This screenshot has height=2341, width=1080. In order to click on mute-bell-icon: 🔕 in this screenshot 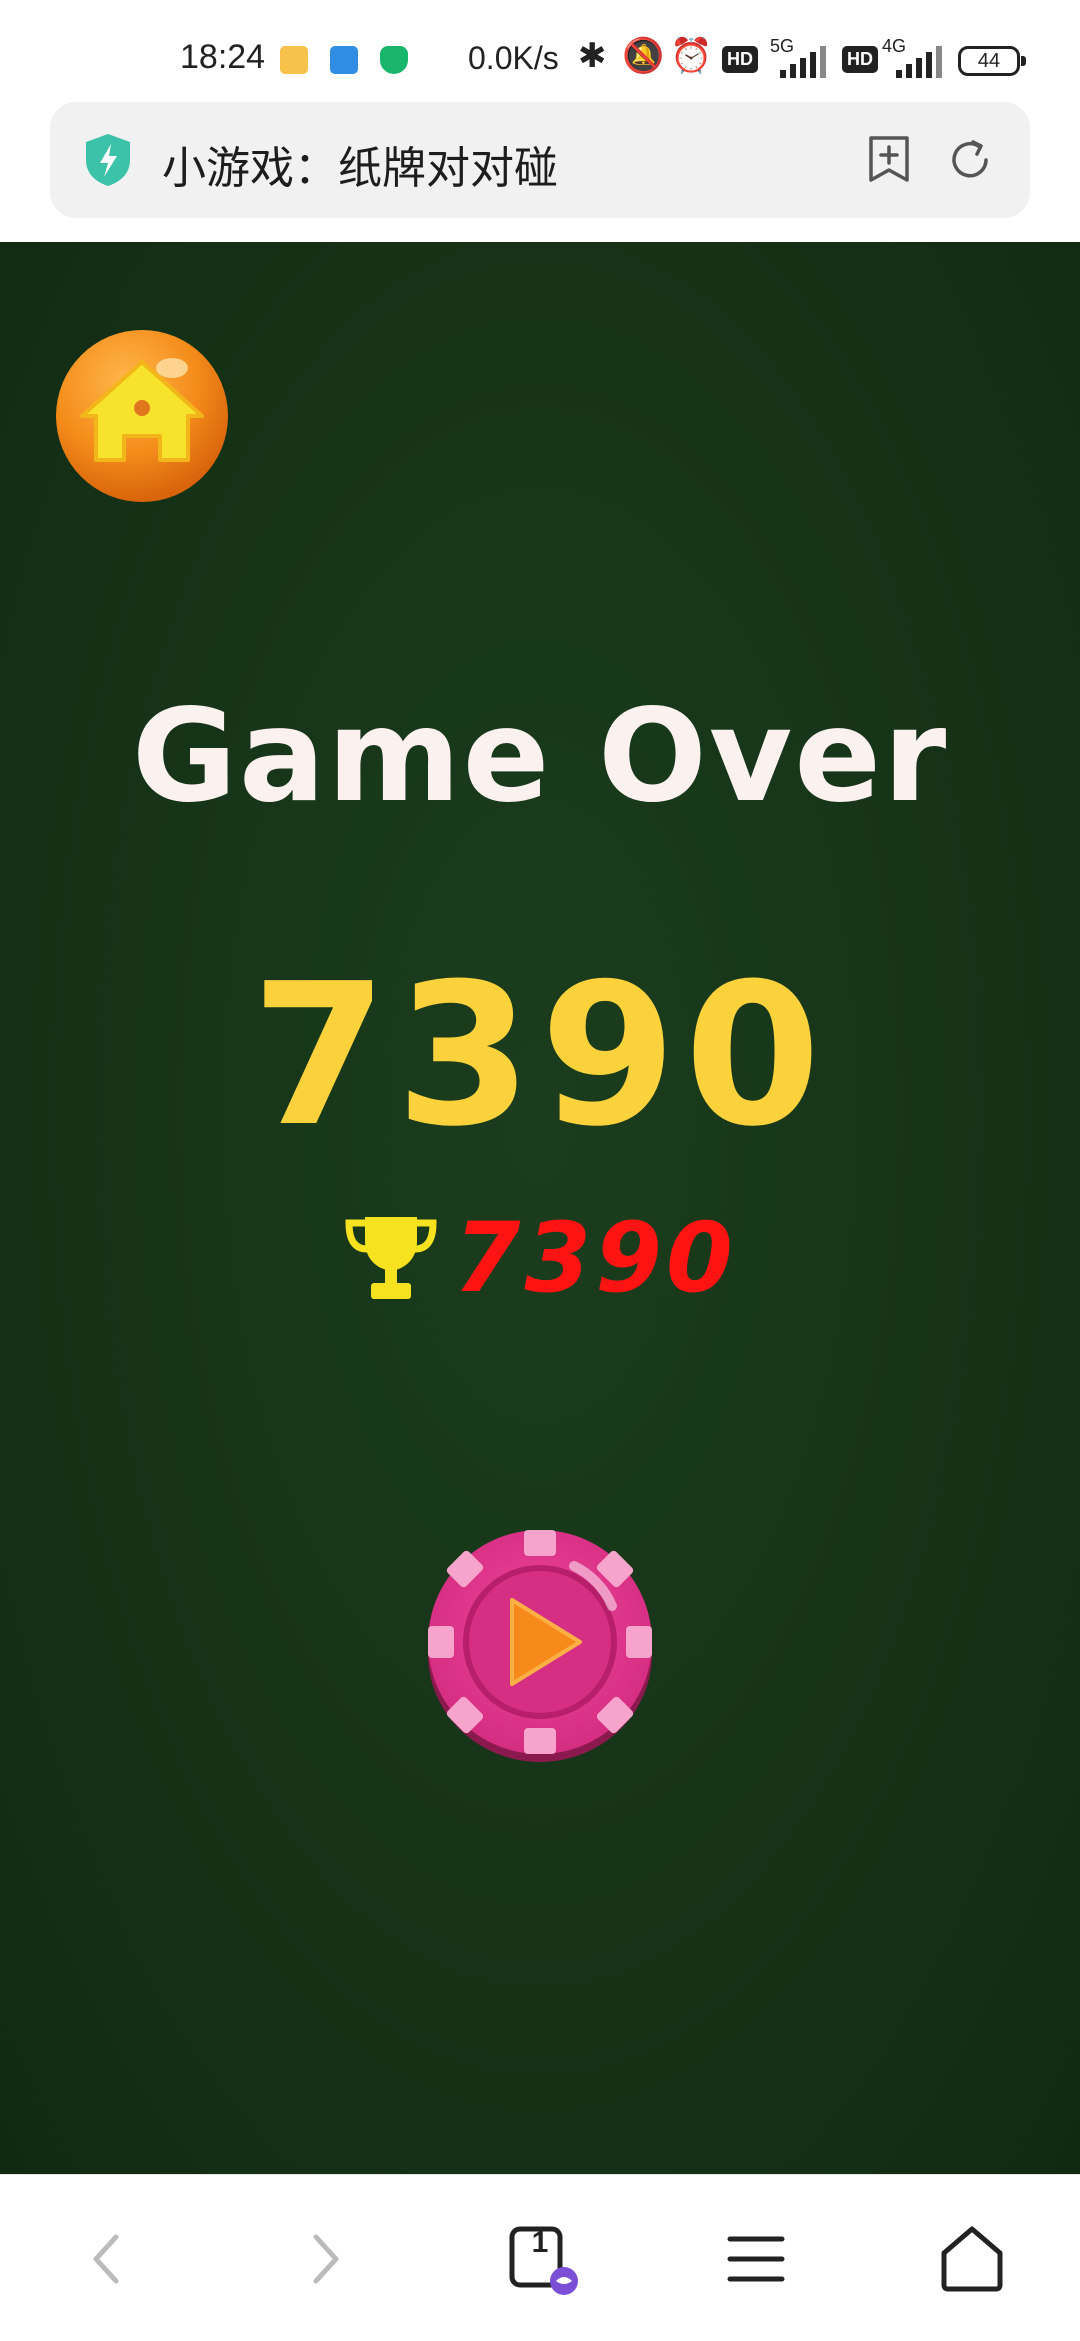, I will do `click(643, 56)`.